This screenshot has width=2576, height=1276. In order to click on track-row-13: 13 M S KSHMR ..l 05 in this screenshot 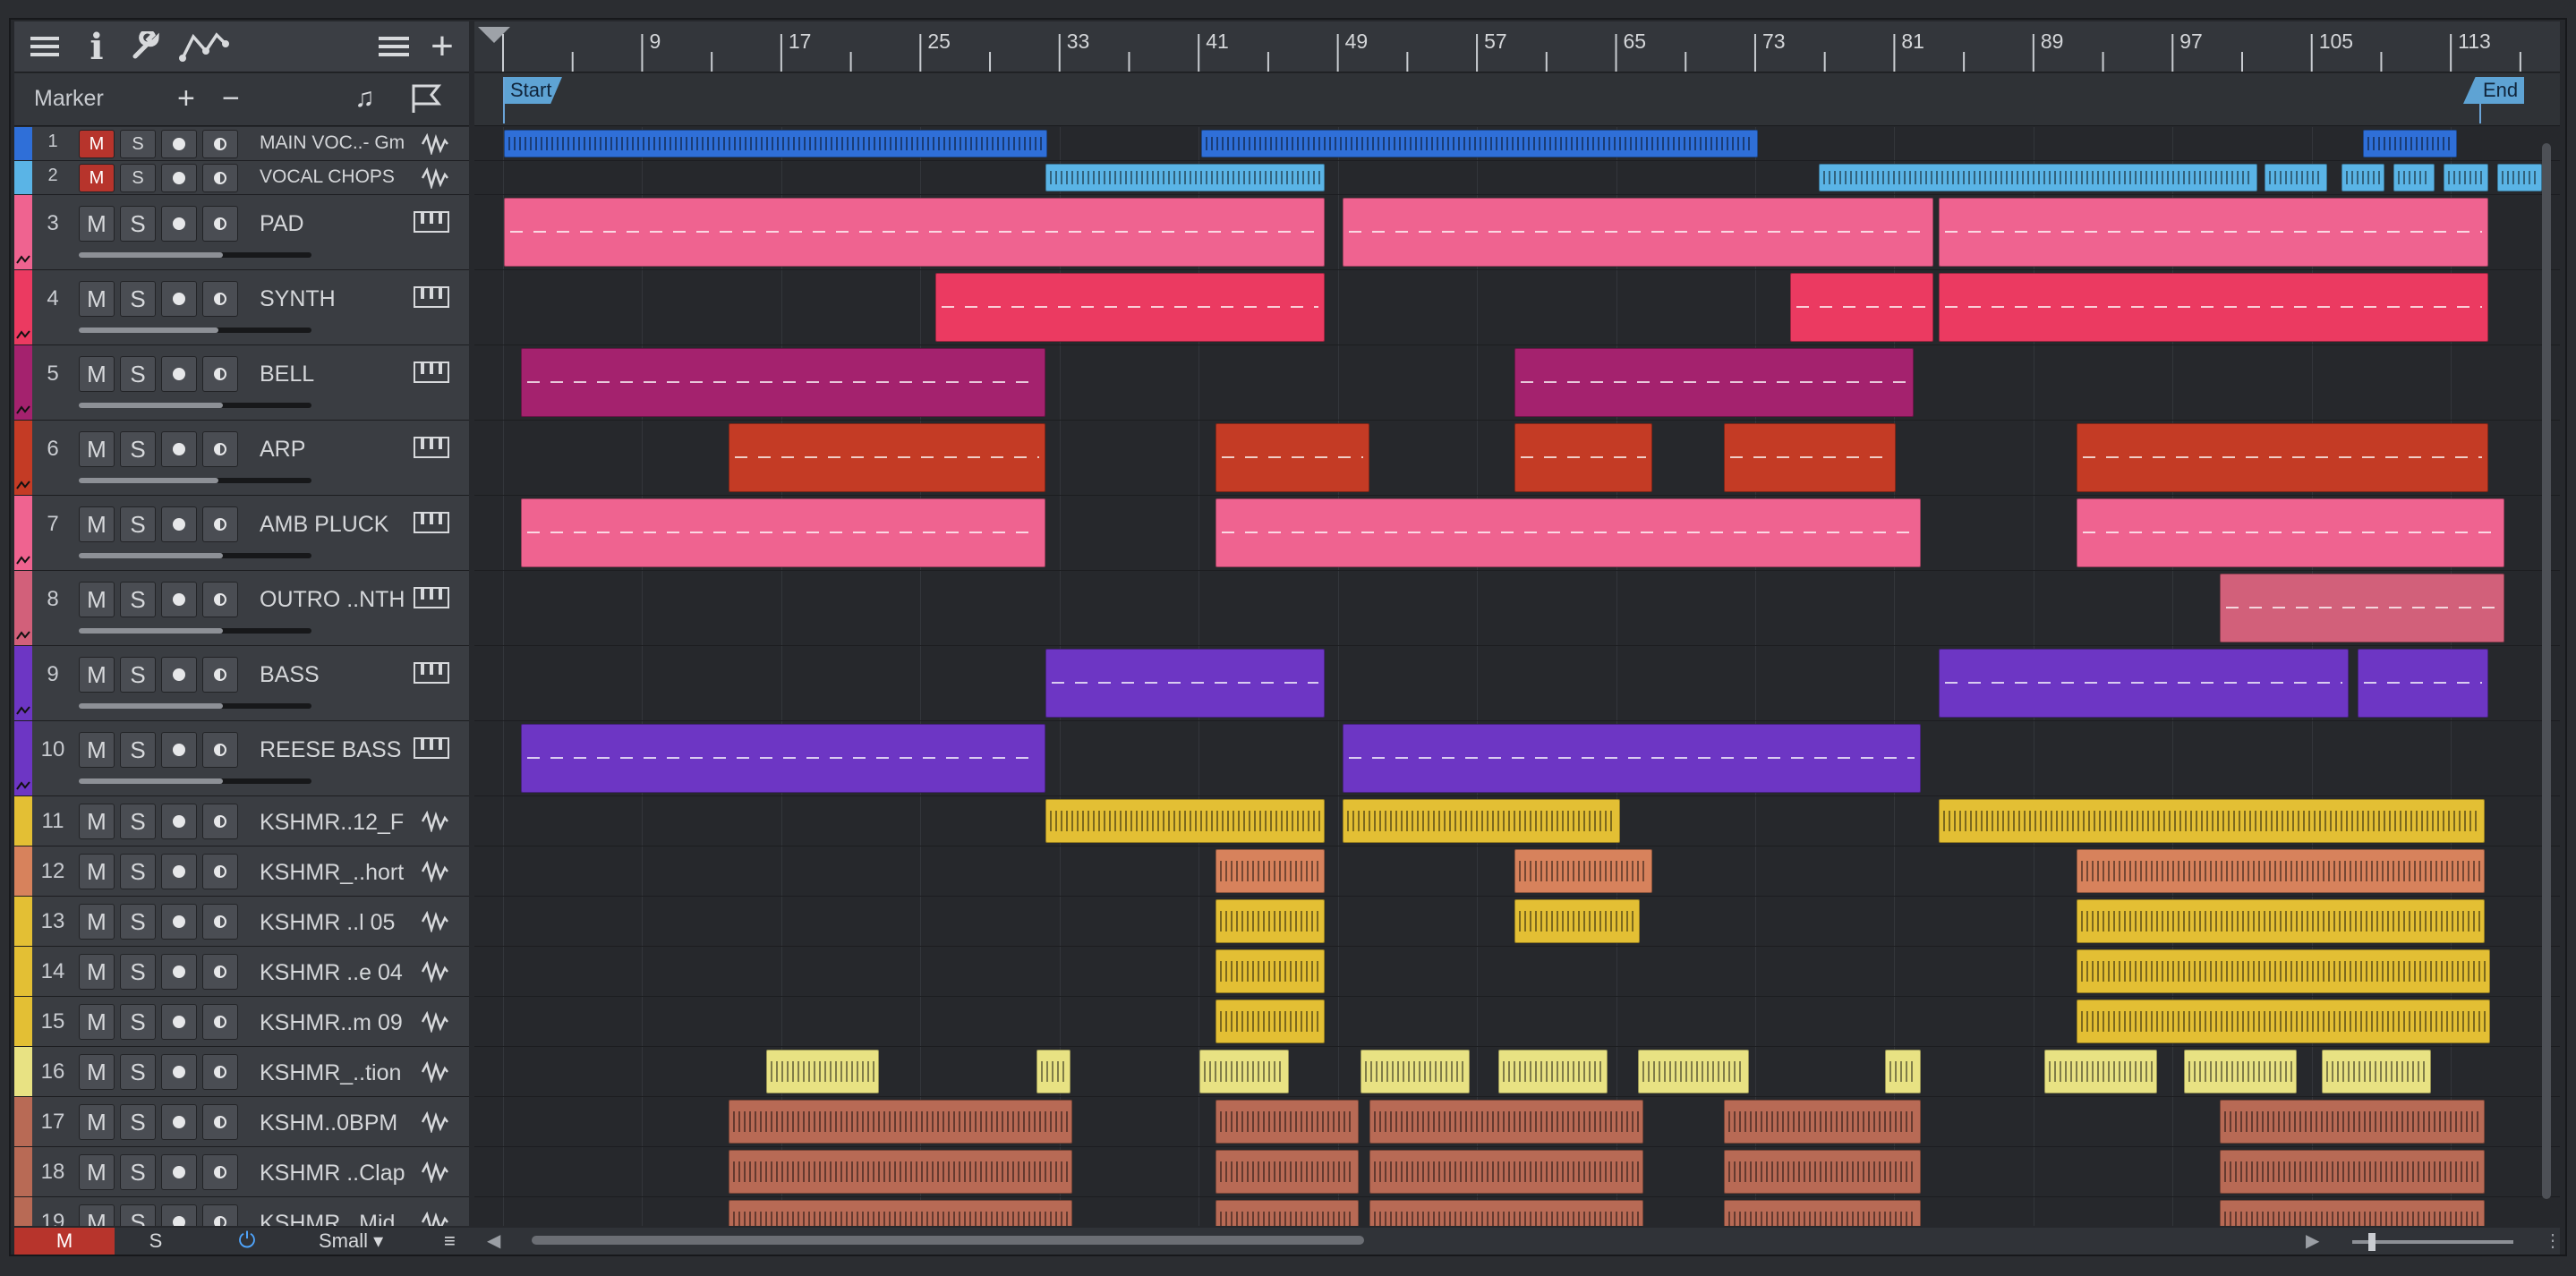, I will do `click(1287, 922)`.